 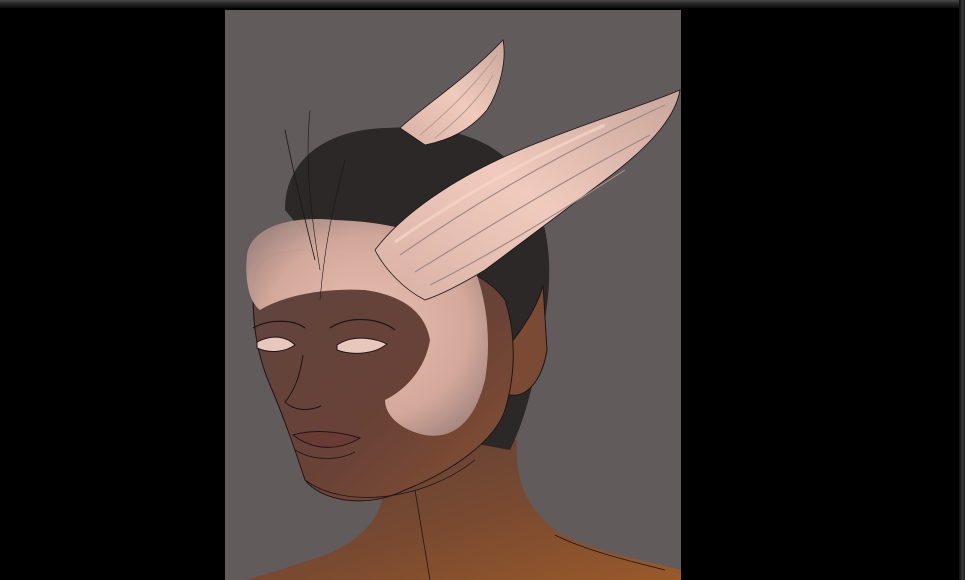 What do you see at coordinates (962, 290) in the screenshot?
I see `window-right-border` at bounding box center [962, 290].